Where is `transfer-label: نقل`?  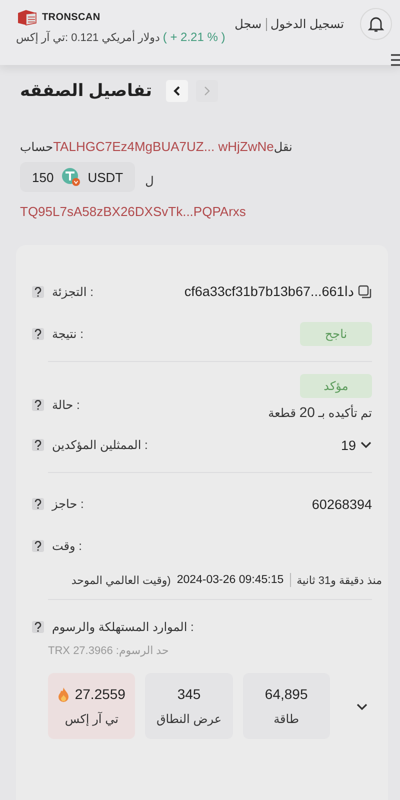 transfer-label: نقل is located at coordinates (283, 147).